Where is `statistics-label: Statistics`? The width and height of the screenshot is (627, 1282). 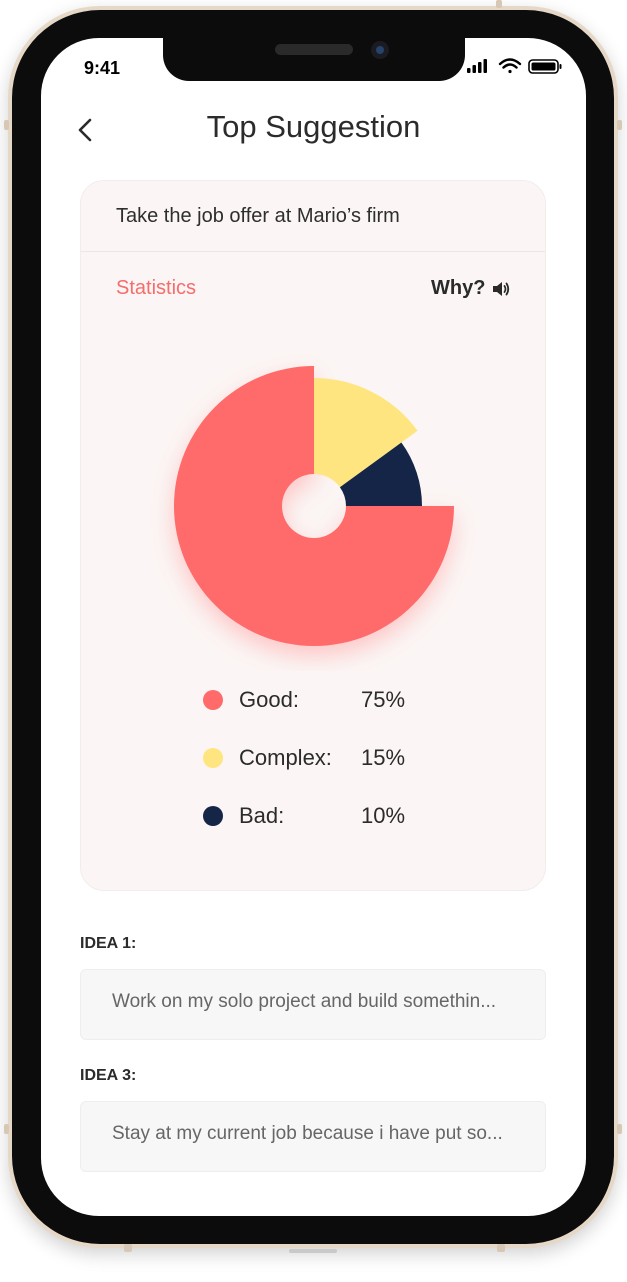 statistics-label: Statistics is located at coordinates (156, 288).